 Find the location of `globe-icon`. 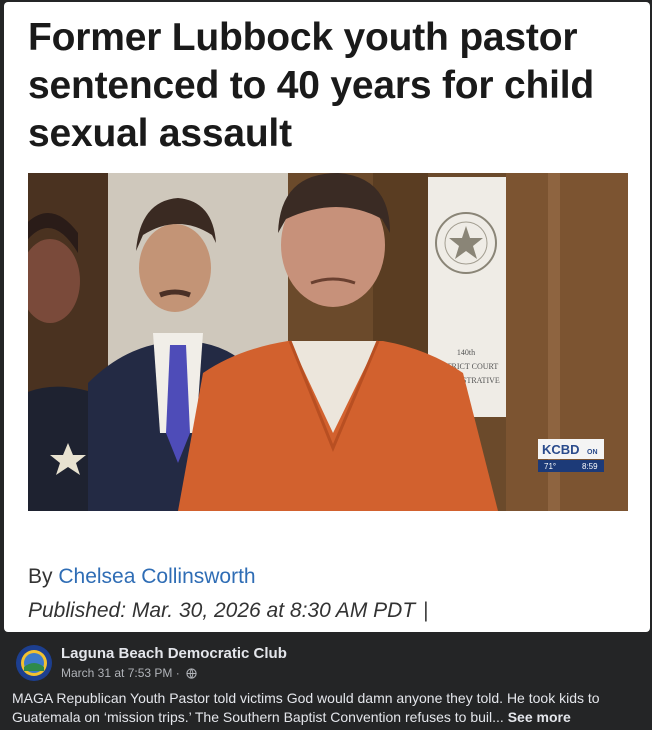

globe-icon is located at coordinates (191, 675).